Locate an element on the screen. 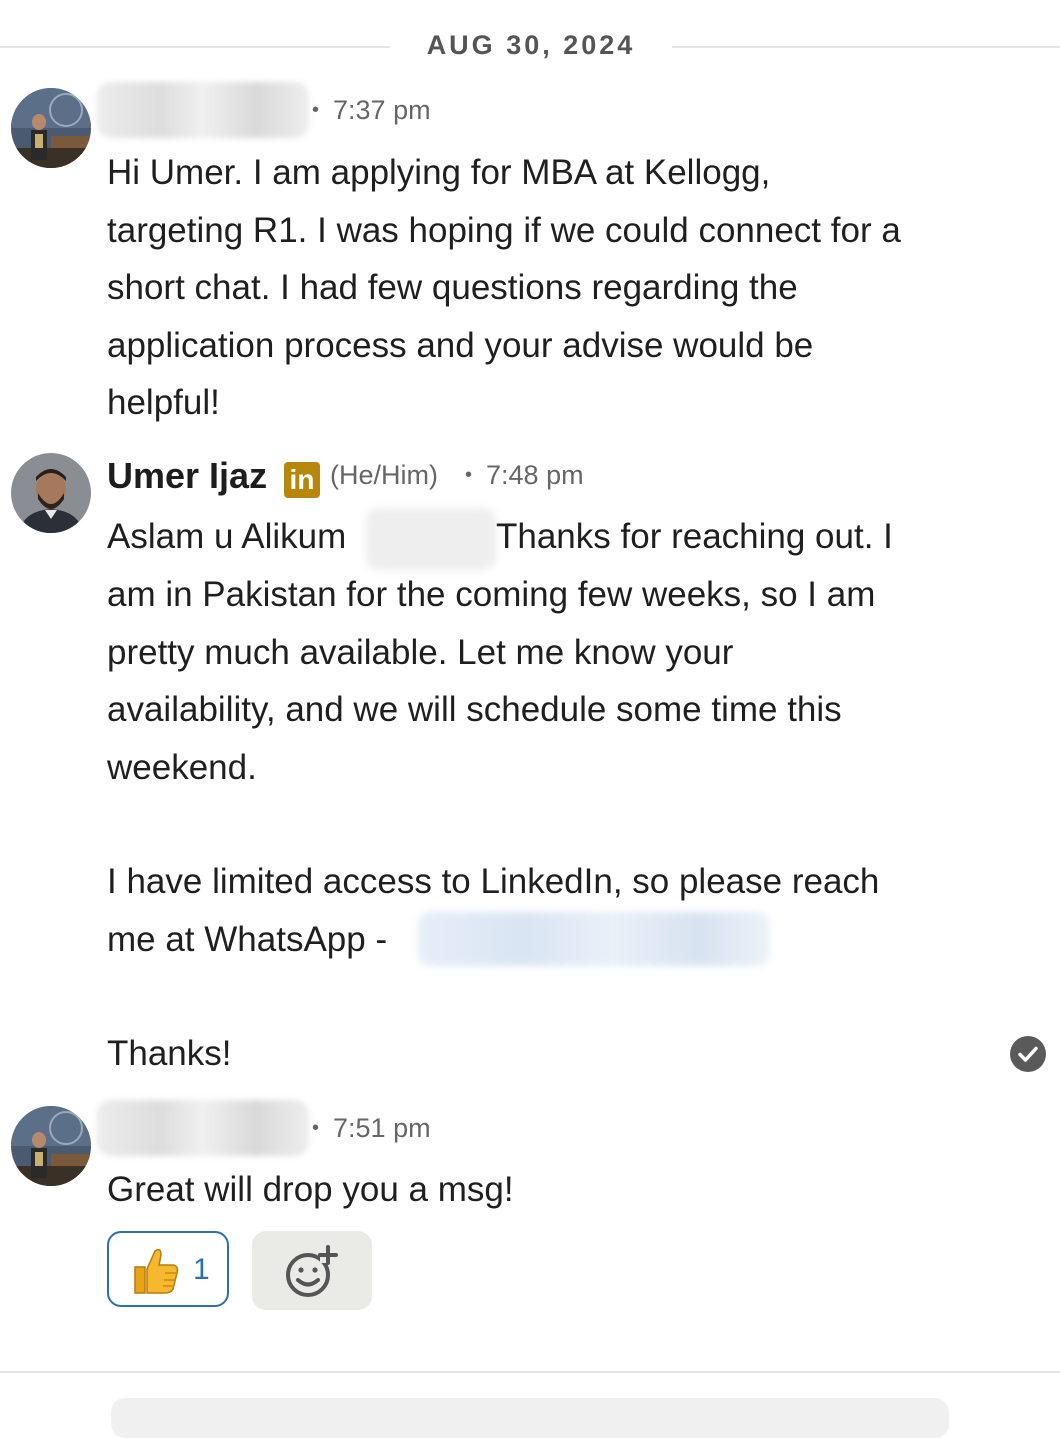 This screenshot has width=1060, height=1438. divider-line-right is located at coordinates (866, 47).